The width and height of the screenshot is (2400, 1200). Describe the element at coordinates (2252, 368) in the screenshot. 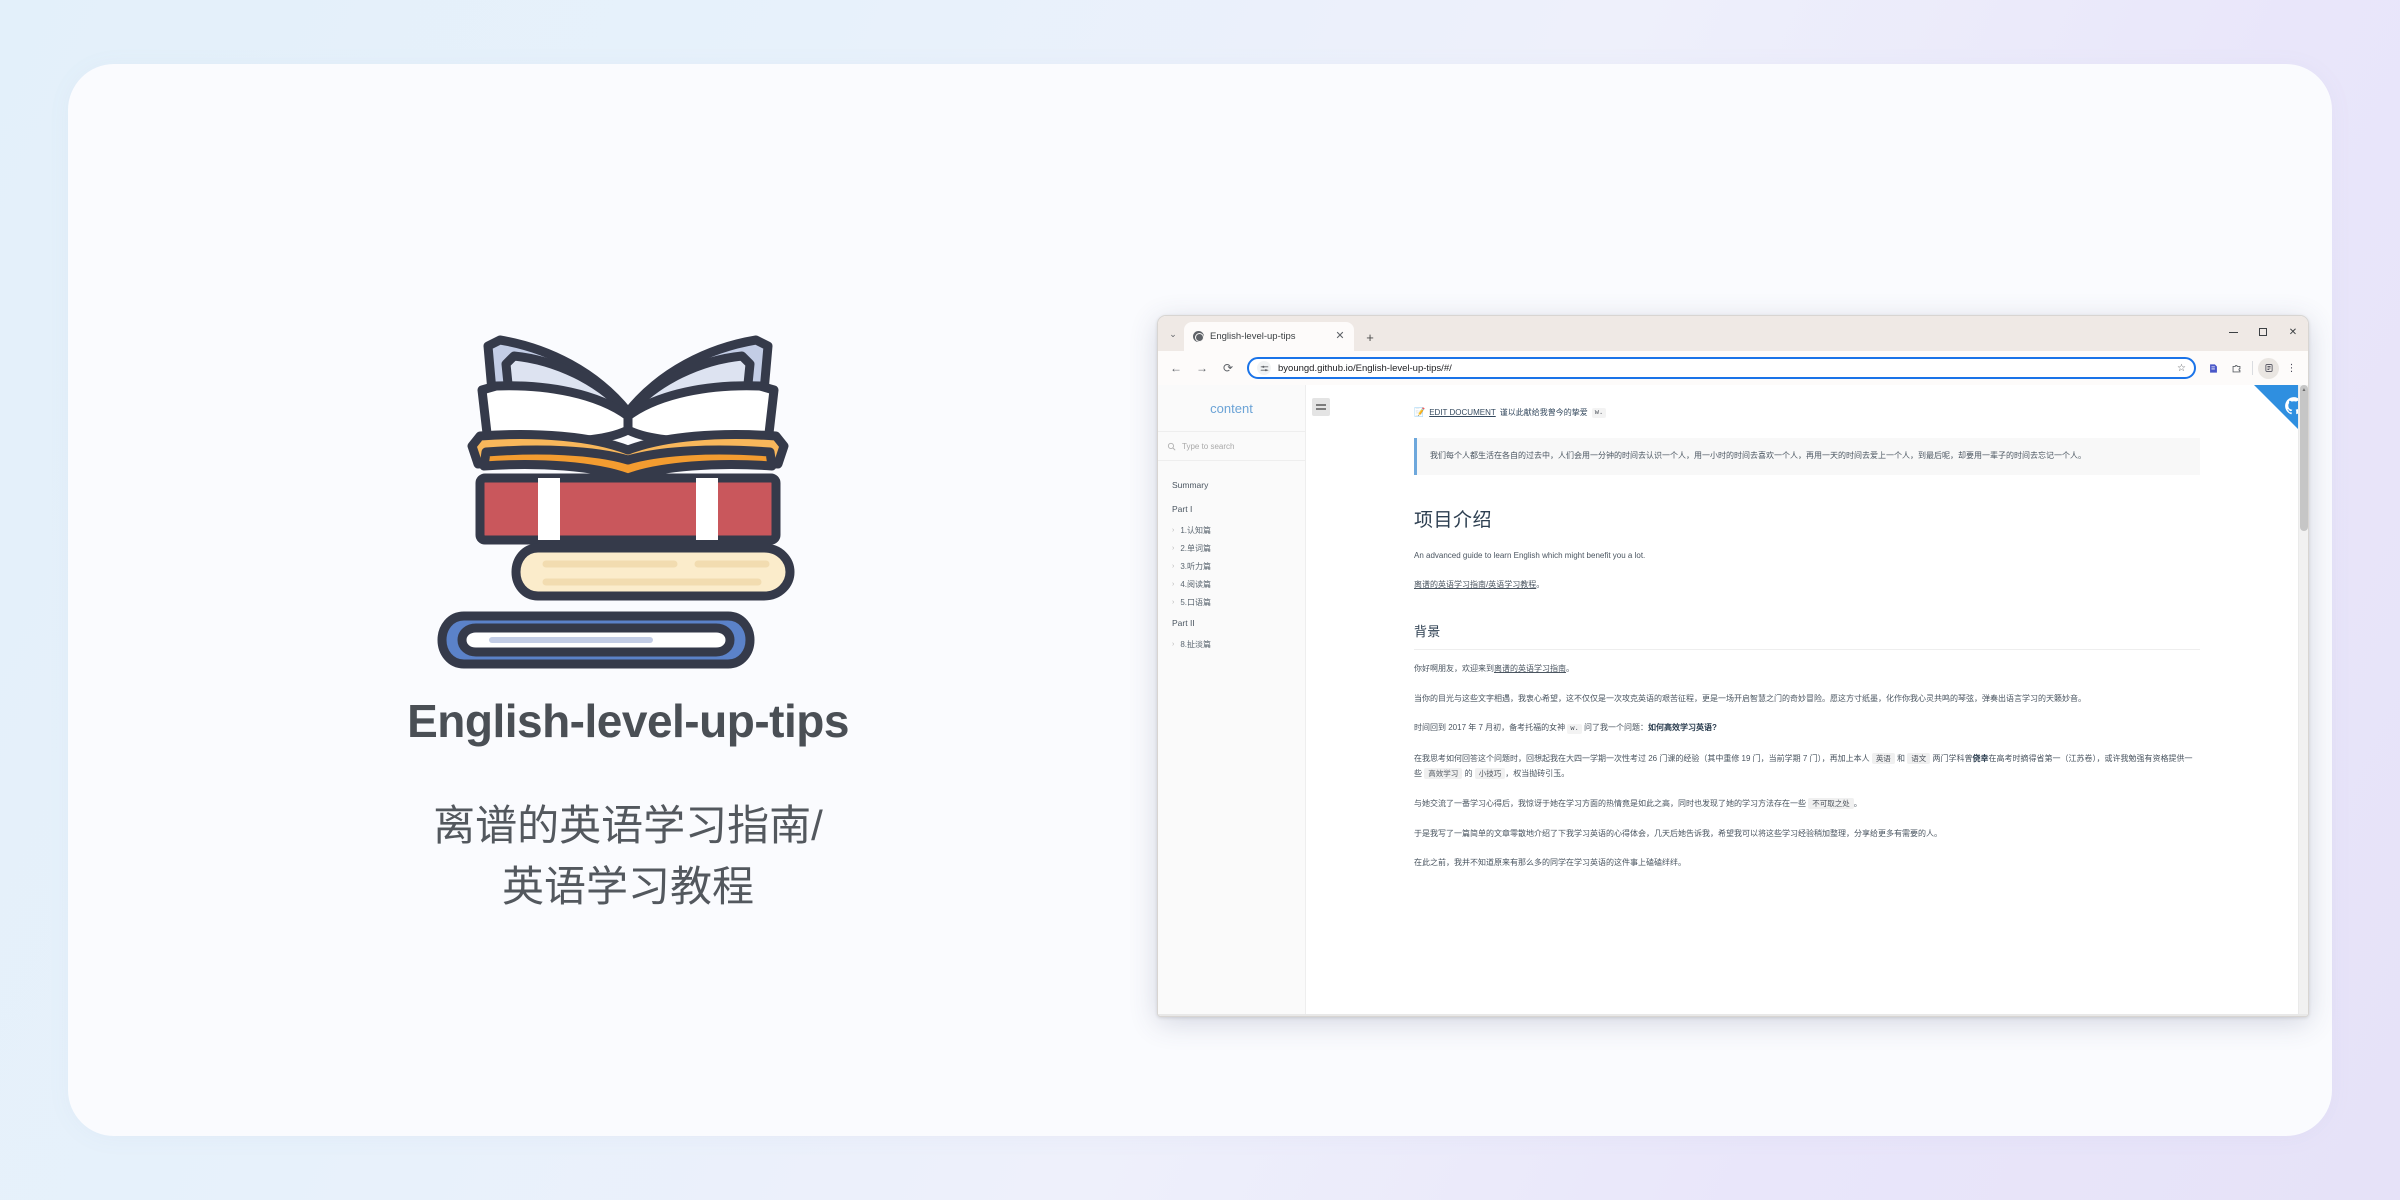

I see `toolbar-divider` at that location.